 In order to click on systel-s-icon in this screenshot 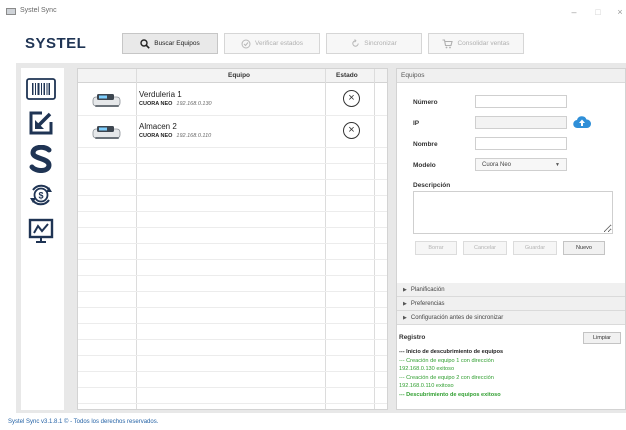, I will do `click(40, 159)`.